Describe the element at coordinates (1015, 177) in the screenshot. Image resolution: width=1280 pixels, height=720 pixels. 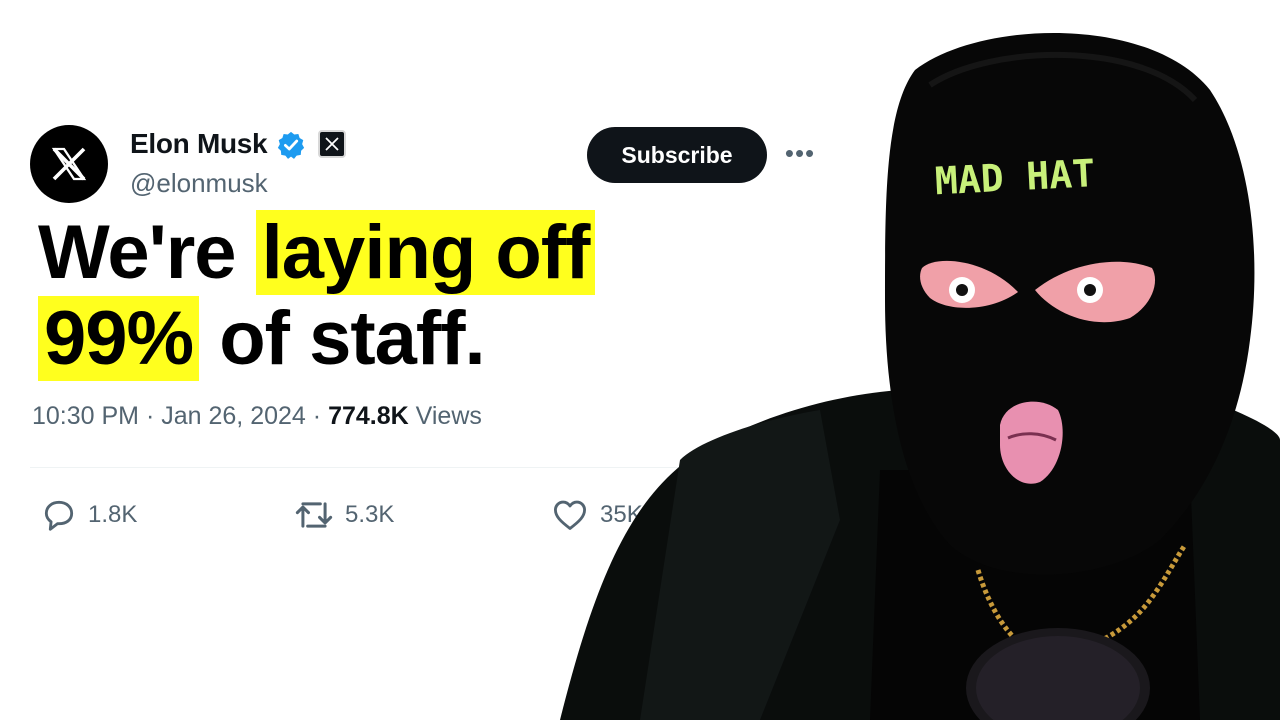
I see `mask-lettering: MAD HAT` at that location.